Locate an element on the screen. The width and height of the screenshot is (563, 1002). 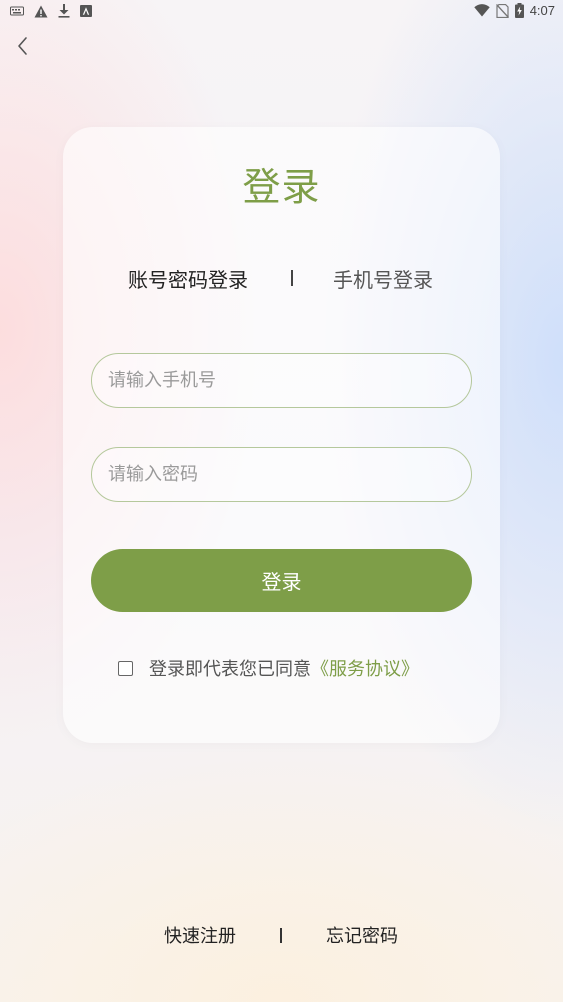
status-bar-left is located at coordinates (51, 11).